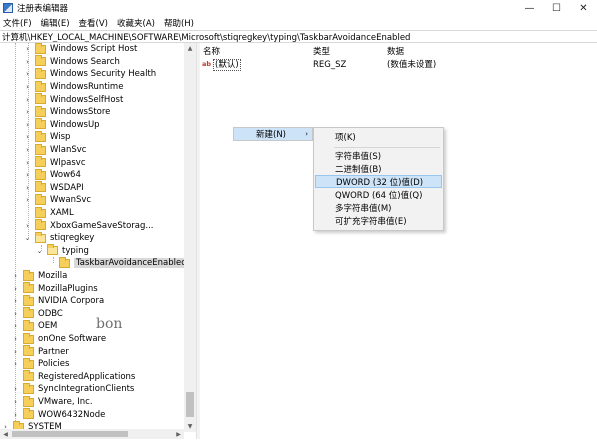 Image resolution: width=597 pixels, height=441 pixels. What do you see at coordinates (73, 87) in the screenshot?
I see `tree-item: › WindowsRuntime` at bounding box center [73, 87].